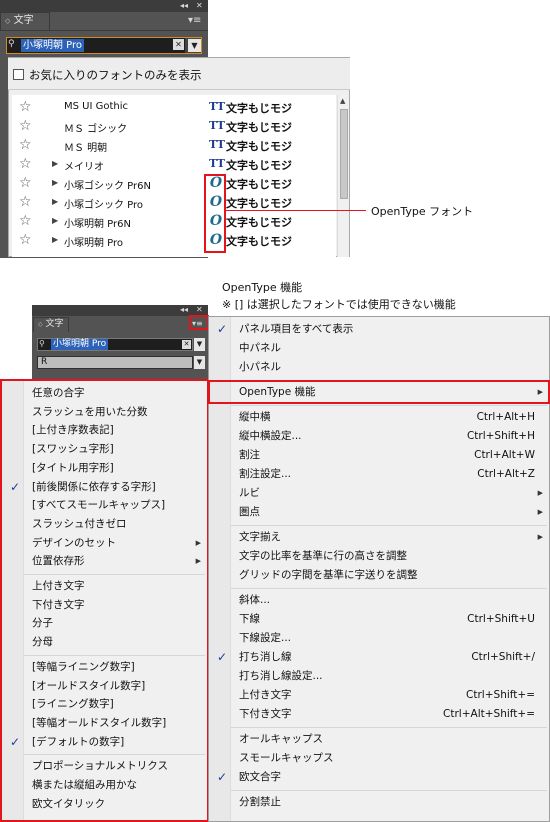 This screenshot has height=822, width=550. I want to click on menu-item-shortcut: Ctrl+Alt+Z, so click(506, 474).